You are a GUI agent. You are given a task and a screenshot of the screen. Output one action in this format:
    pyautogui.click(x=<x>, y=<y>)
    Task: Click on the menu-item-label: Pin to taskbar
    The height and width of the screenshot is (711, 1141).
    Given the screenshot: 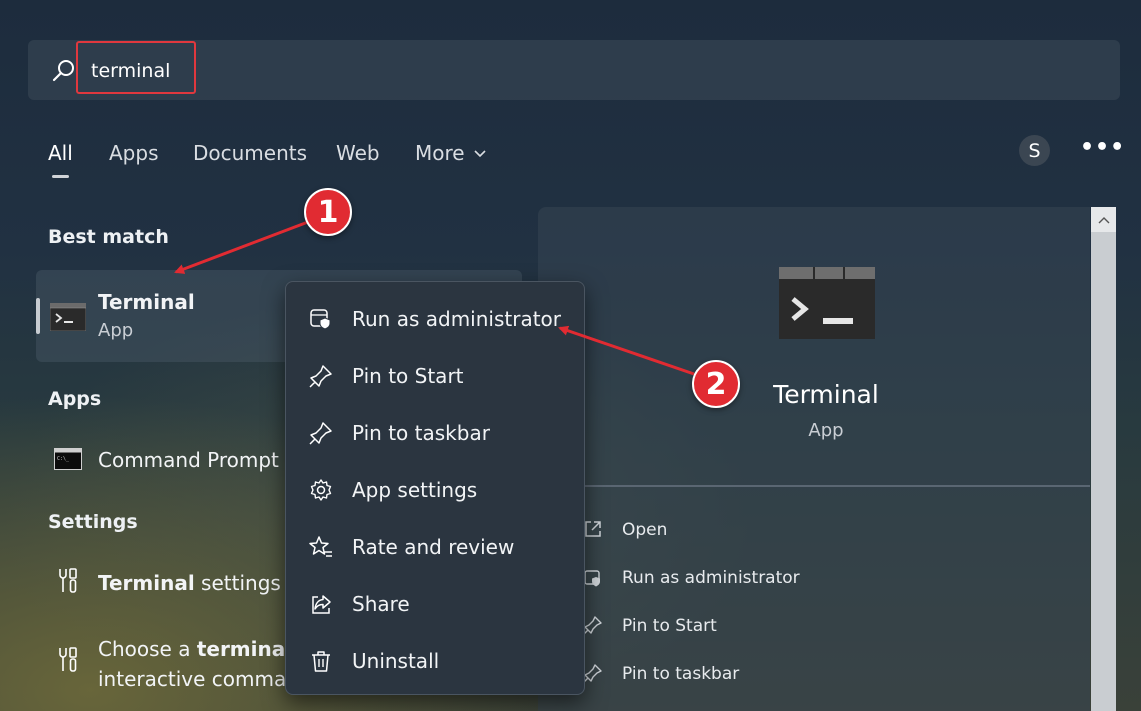 What is the action you would take?
    pyautogui.click(x=421, y=432)
    